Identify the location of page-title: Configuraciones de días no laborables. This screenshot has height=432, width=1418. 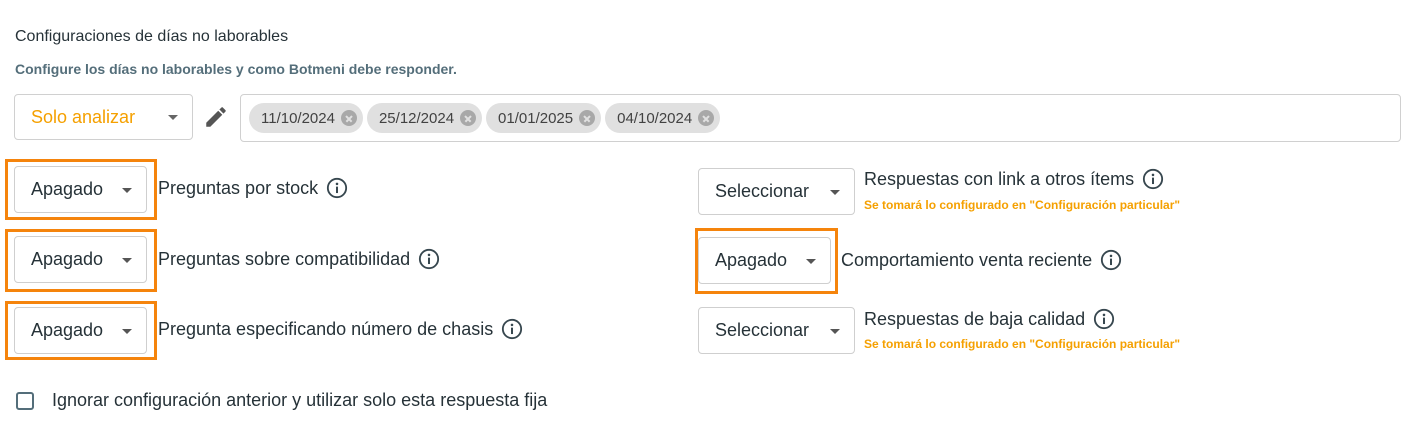
(152, 36).